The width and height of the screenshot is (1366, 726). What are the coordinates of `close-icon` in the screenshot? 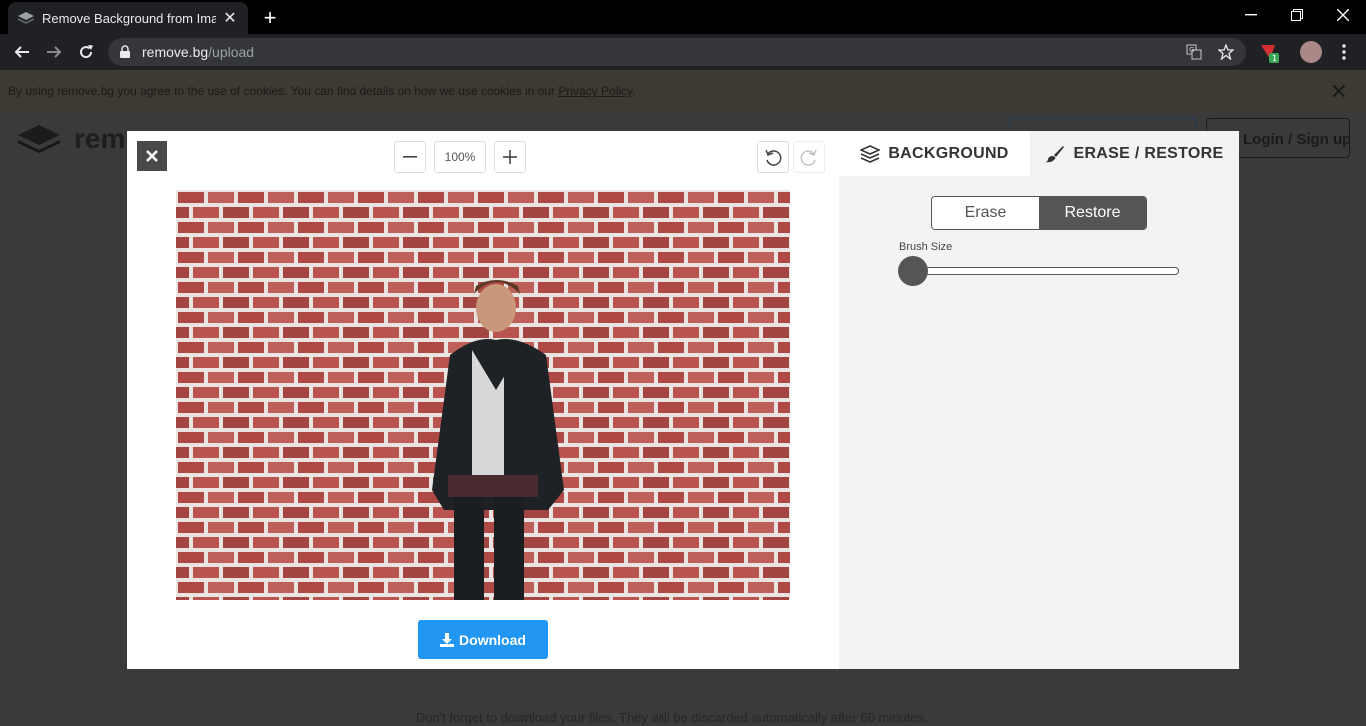 It's located at (152, 156).